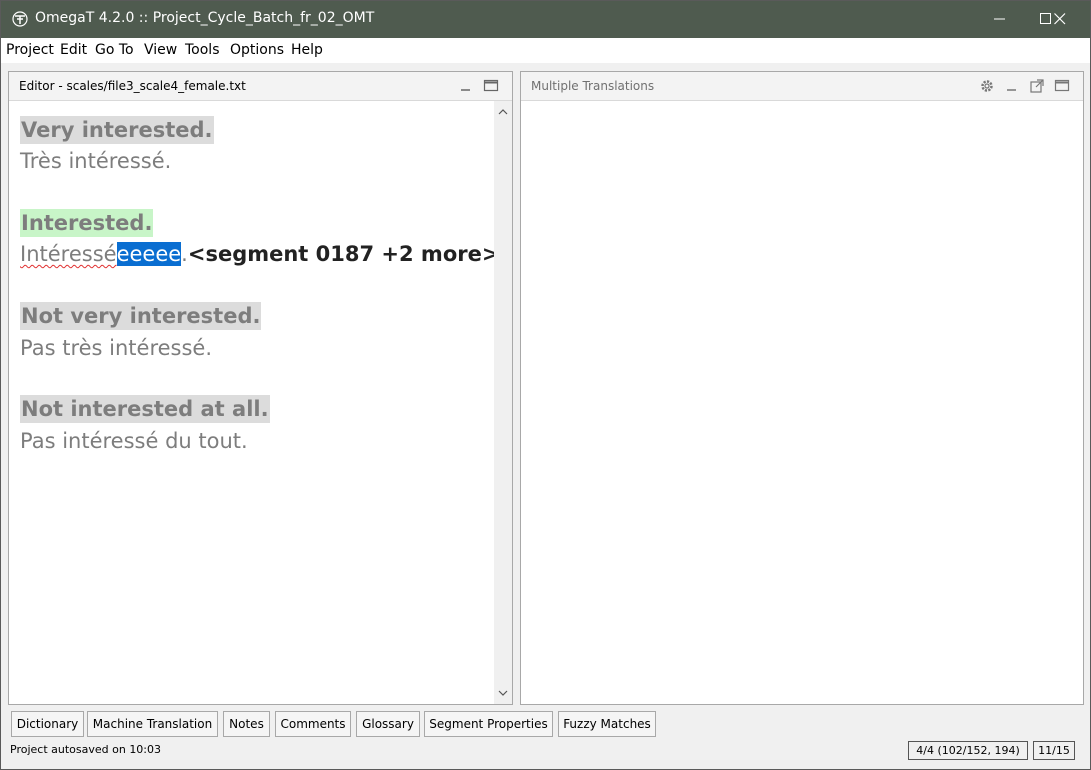 Image resolution: width=1091 pixels, height=770 pixels. Describe the element at coordinates (1054, 750) in the screenshot. I see `segment-counter: 11/15` at that location.